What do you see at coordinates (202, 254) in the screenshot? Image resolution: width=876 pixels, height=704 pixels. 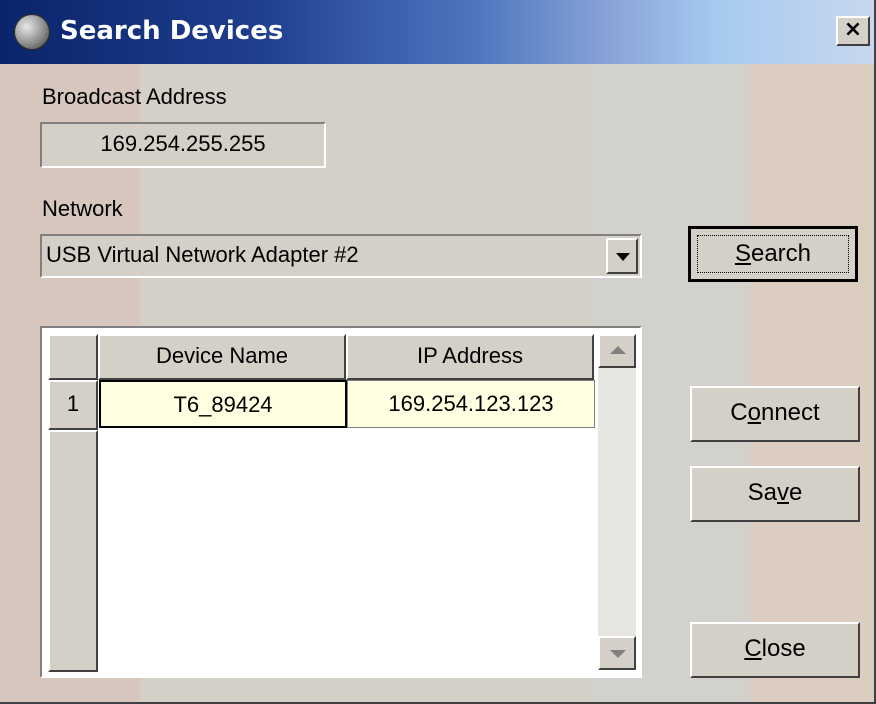 I see `network-selected-value: USB Virtual Network Adapter #2` at bounding box center [202, 254].